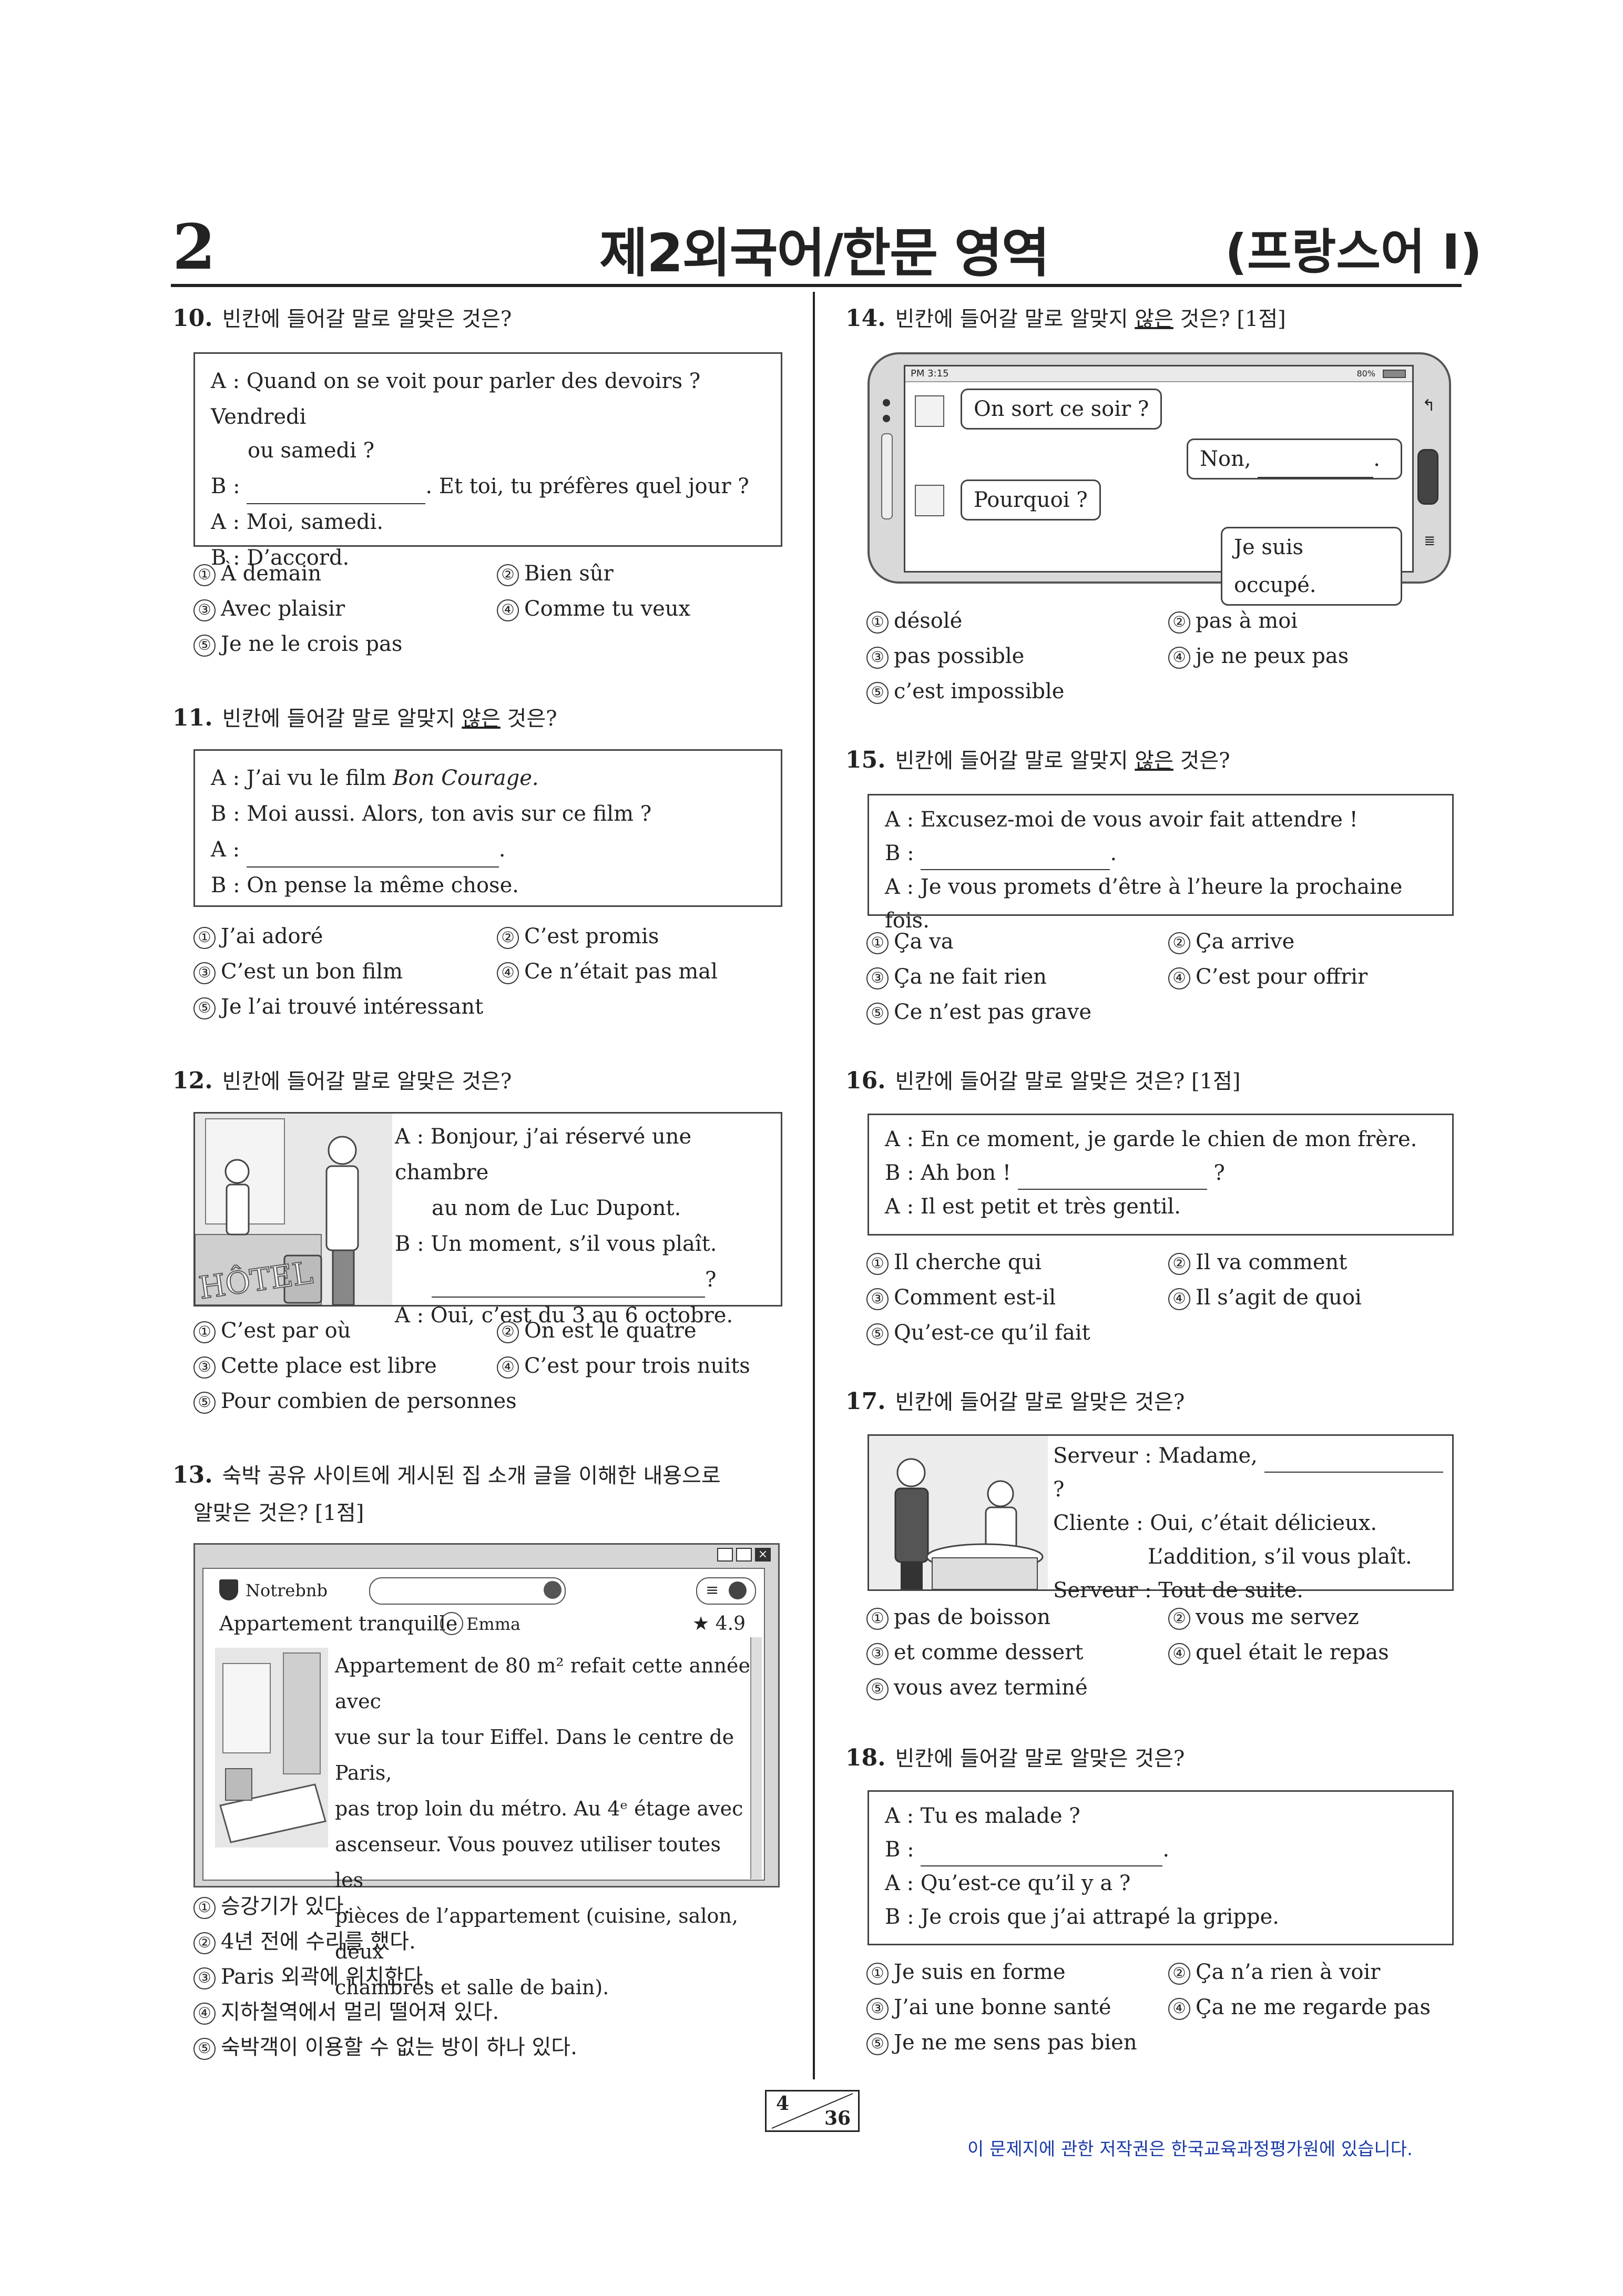 The image size is (1623, 2296). What do you see at coordinates (945, 656) in the screenshot?
I see `q14-option-3: ③ pas possible` at bounding box center [945, 656].